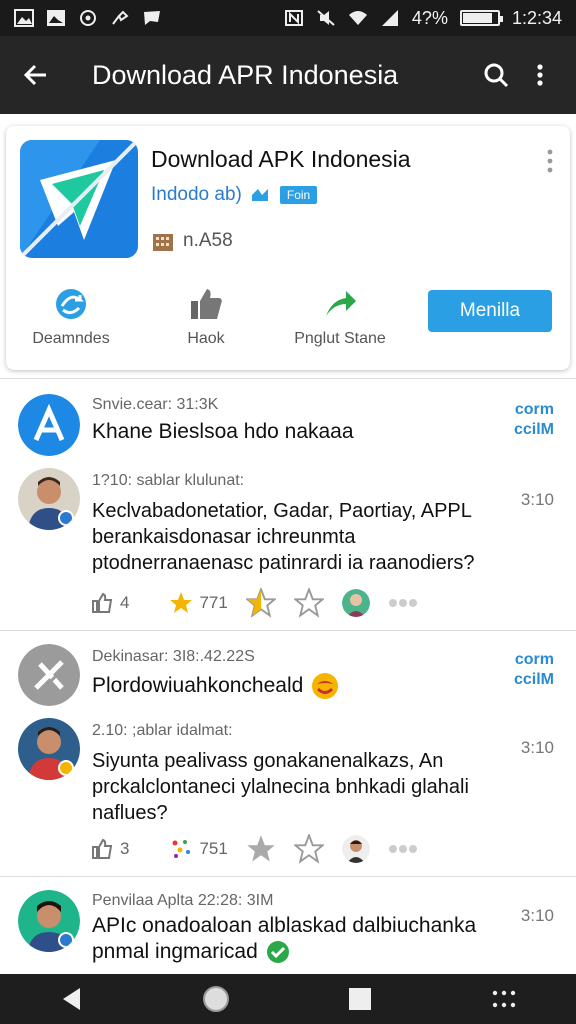 This screenshot has height=1024, width=576. I want to click on channel-tag: corm ccilM, so click(533, 669).